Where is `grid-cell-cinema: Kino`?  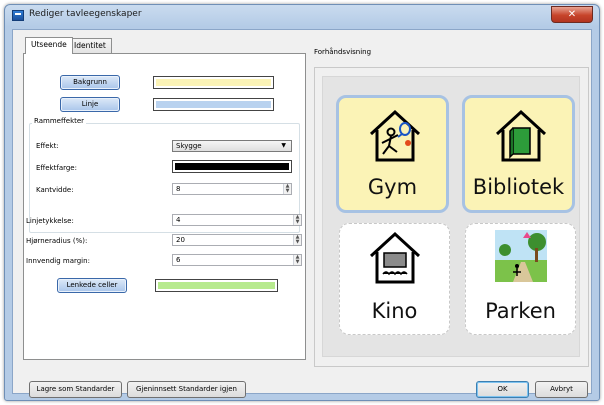
grid-cell-cinema: Kino is located at coordinates (394, 279).